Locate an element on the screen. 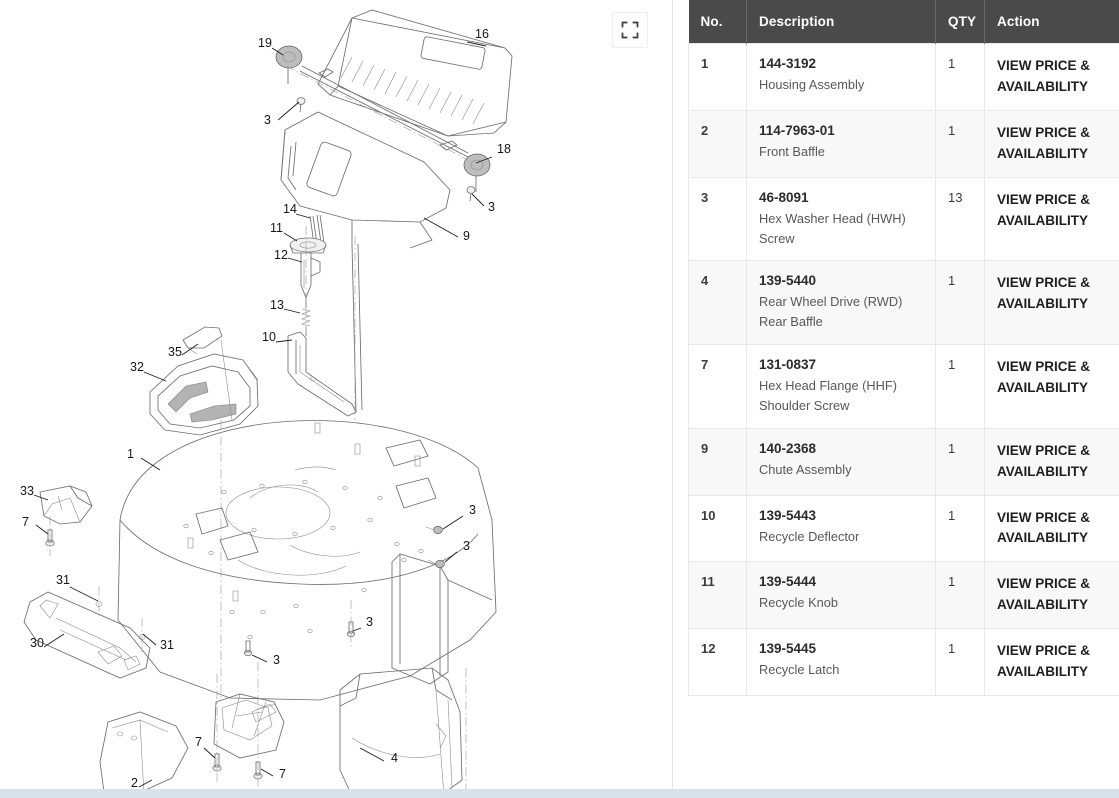  parts-table-header: No. Description QTY Action is located at coordinates (903, 22).